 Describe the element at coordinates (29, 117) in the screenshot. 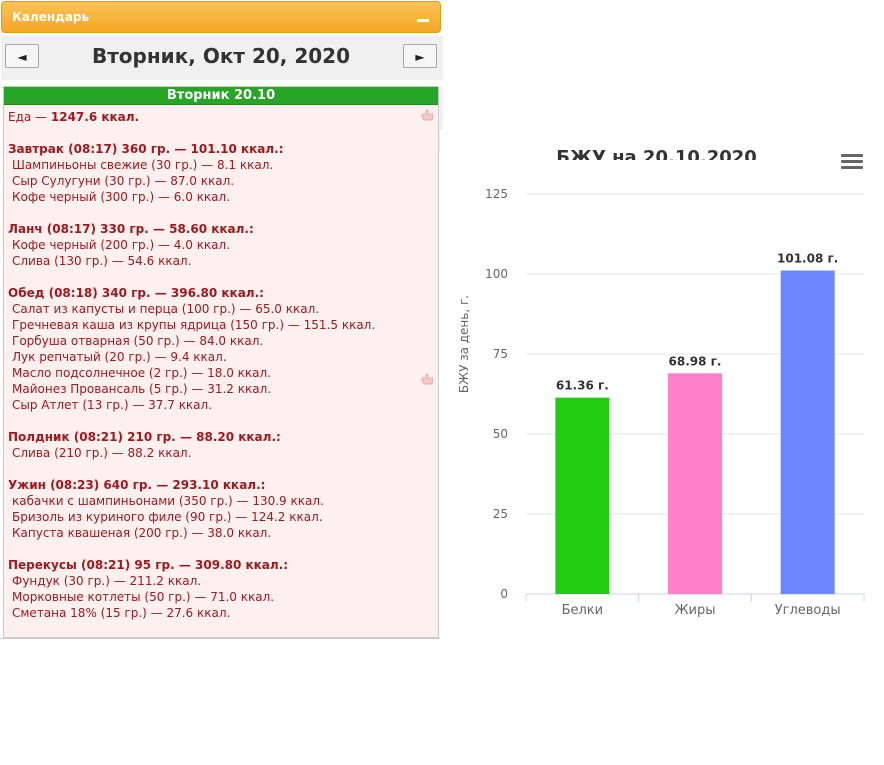

I see `total-label: Еда —` at that location.